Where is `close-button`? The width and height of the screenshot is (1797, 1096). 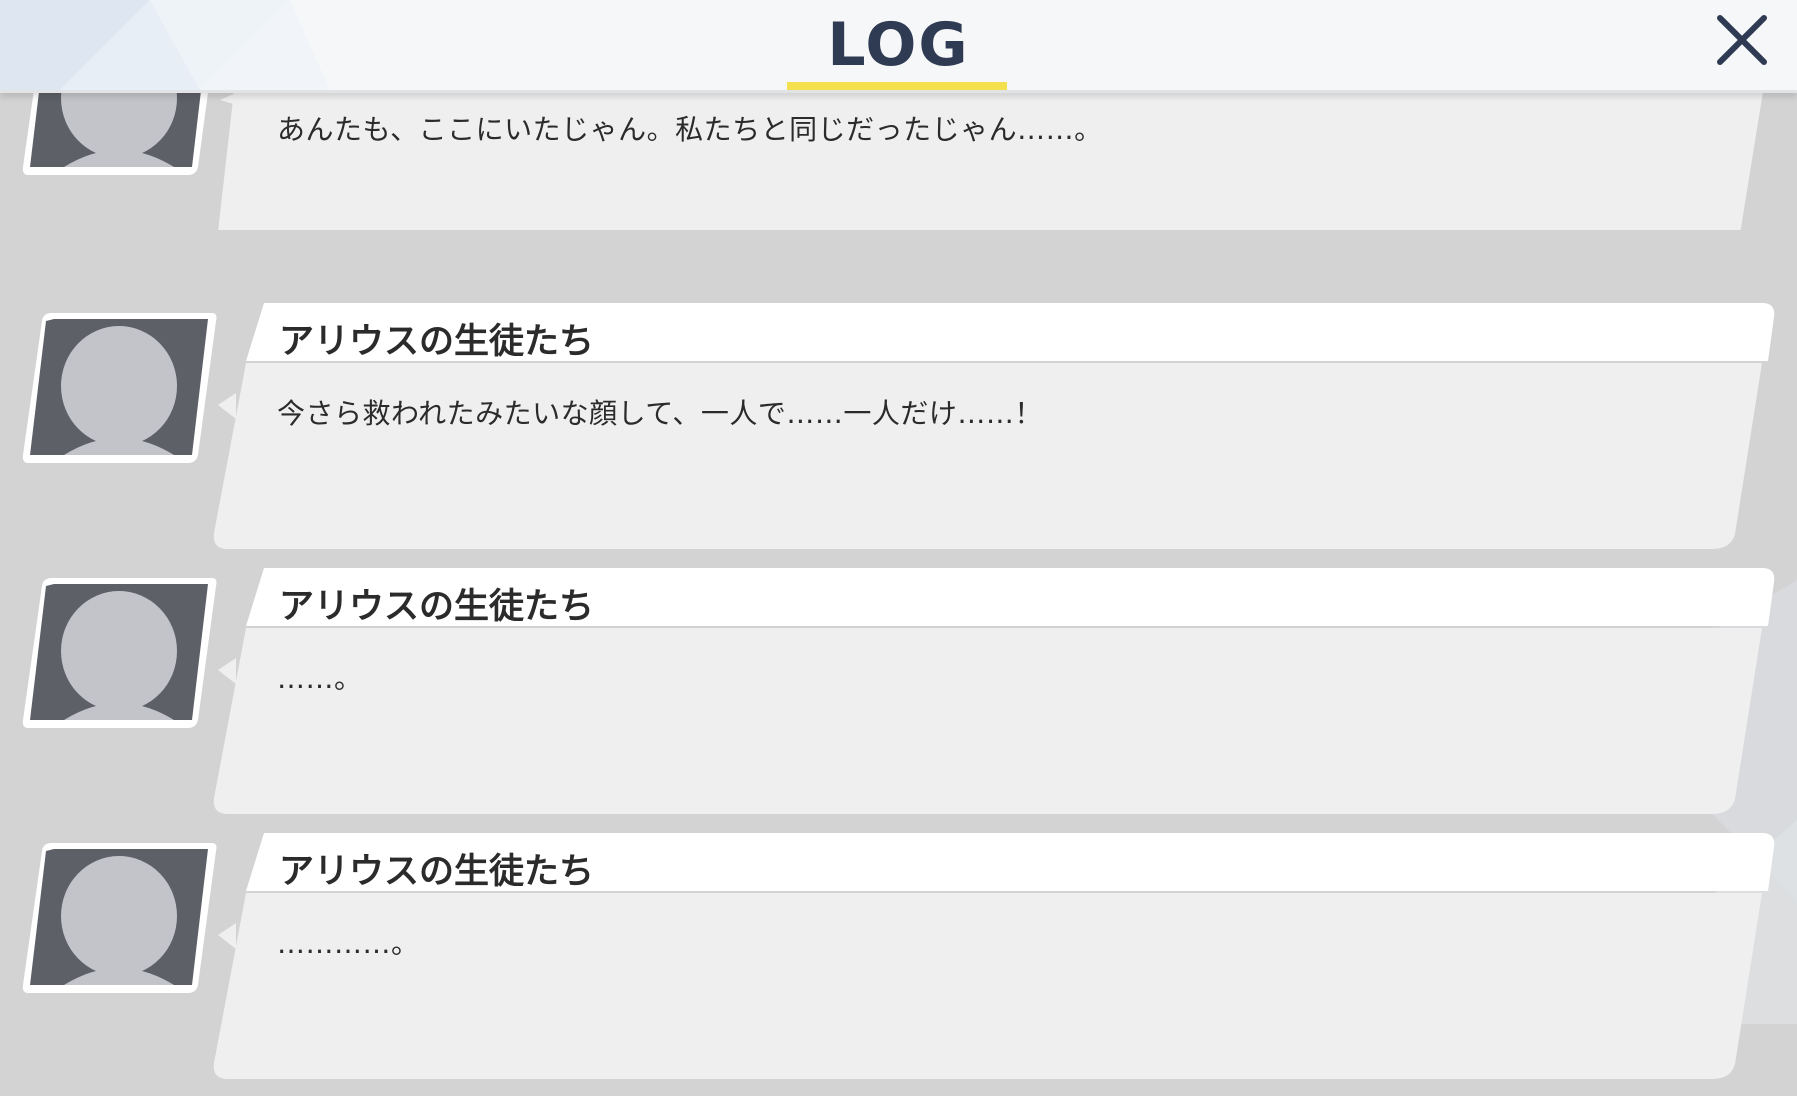 close-button is located at coordinates (1742, 40).